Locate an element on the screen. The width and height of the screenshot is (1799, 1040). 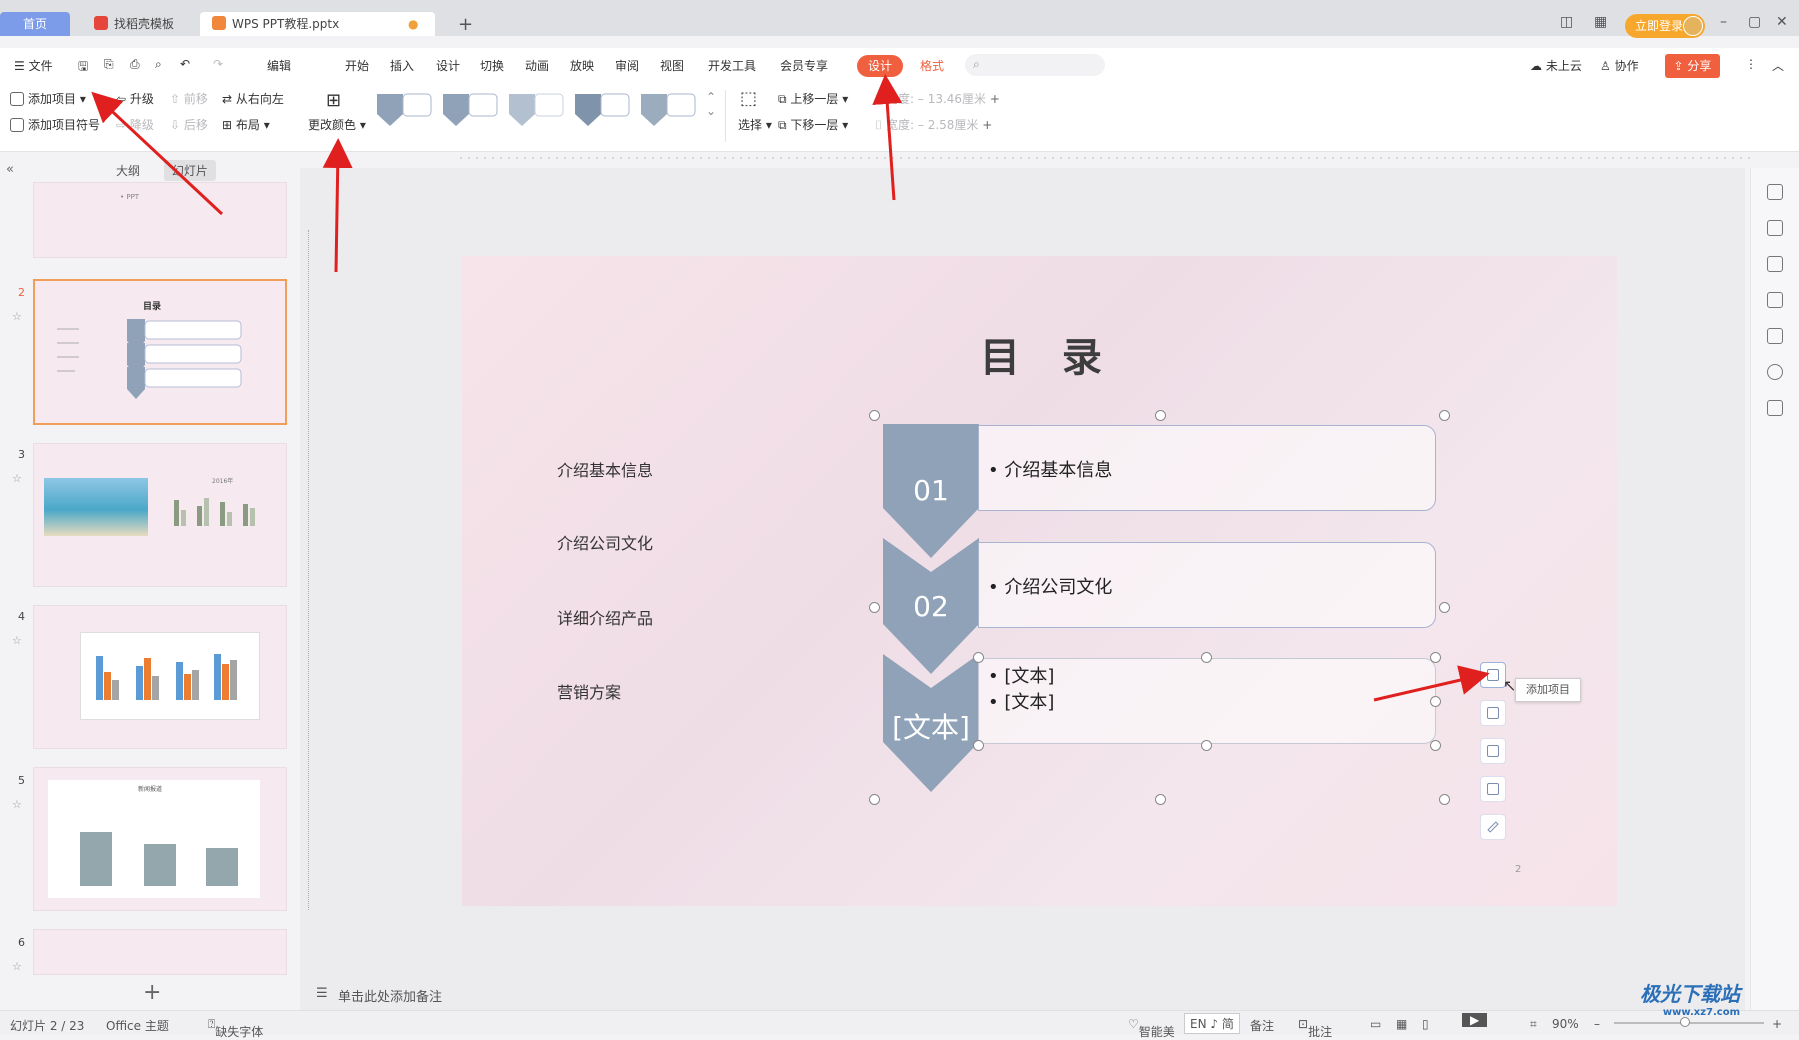
slide-title: 目 录 is located at coordinates (1048, 354).